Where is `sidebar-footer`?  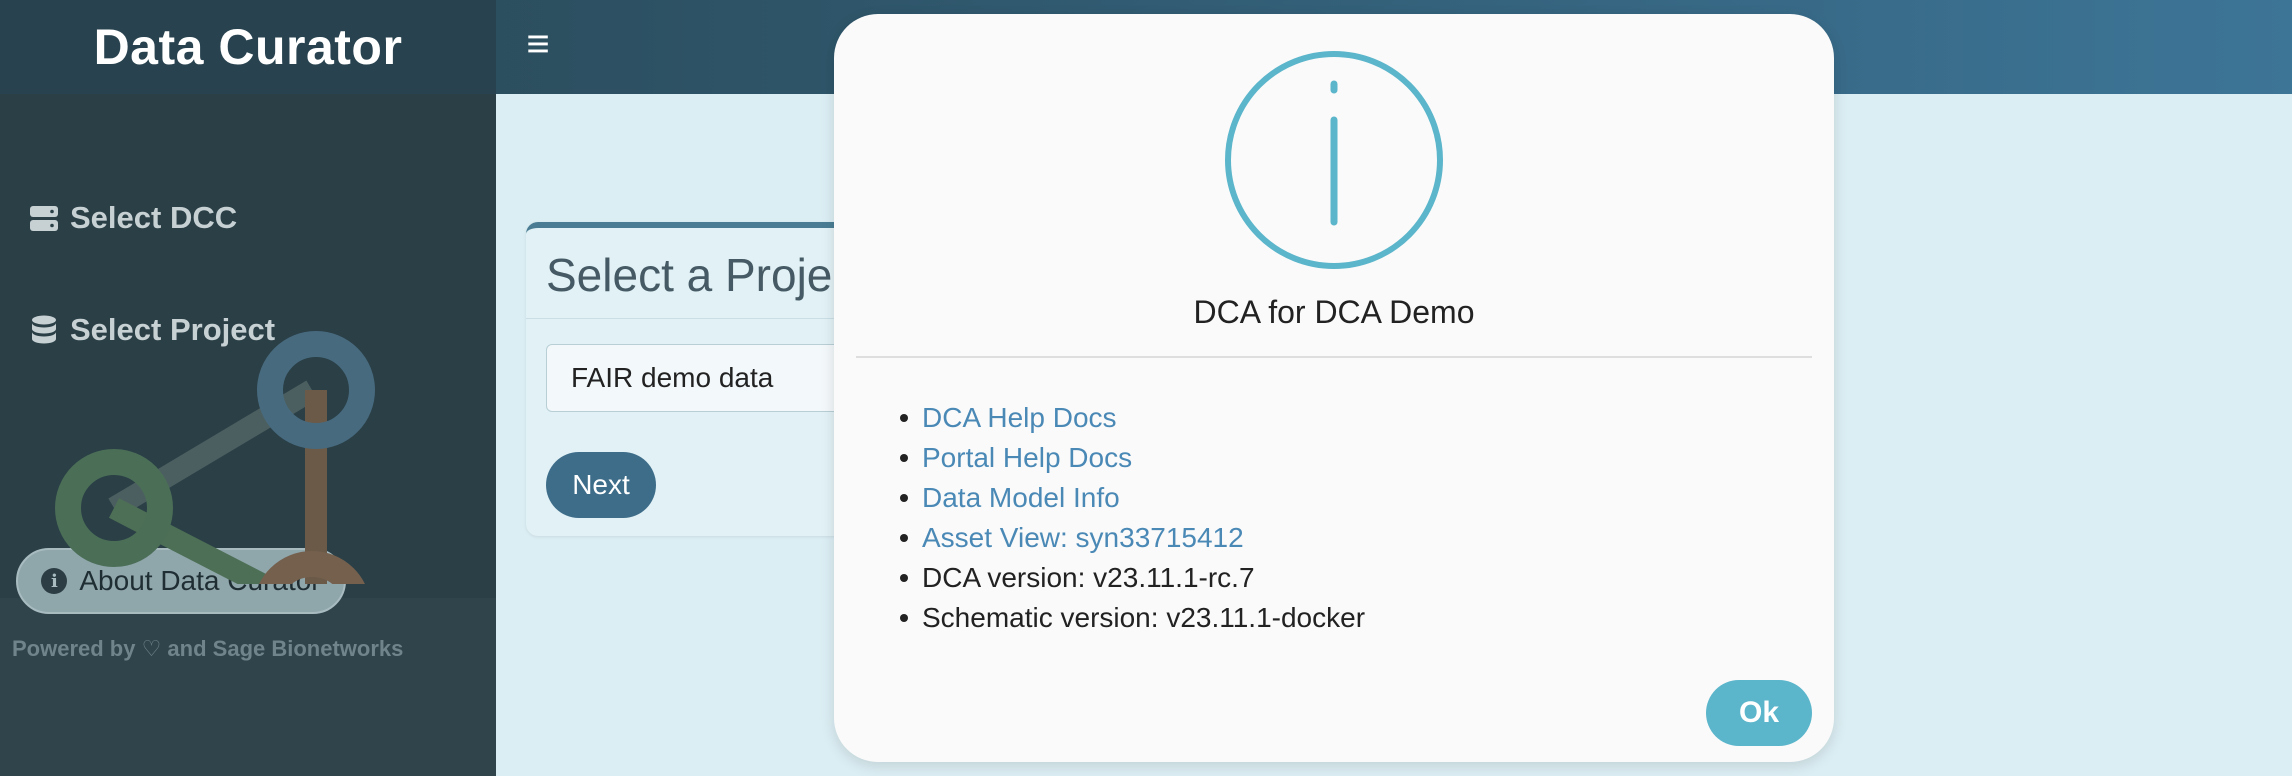
sidebar-footer is located at coordinates (248, 687).